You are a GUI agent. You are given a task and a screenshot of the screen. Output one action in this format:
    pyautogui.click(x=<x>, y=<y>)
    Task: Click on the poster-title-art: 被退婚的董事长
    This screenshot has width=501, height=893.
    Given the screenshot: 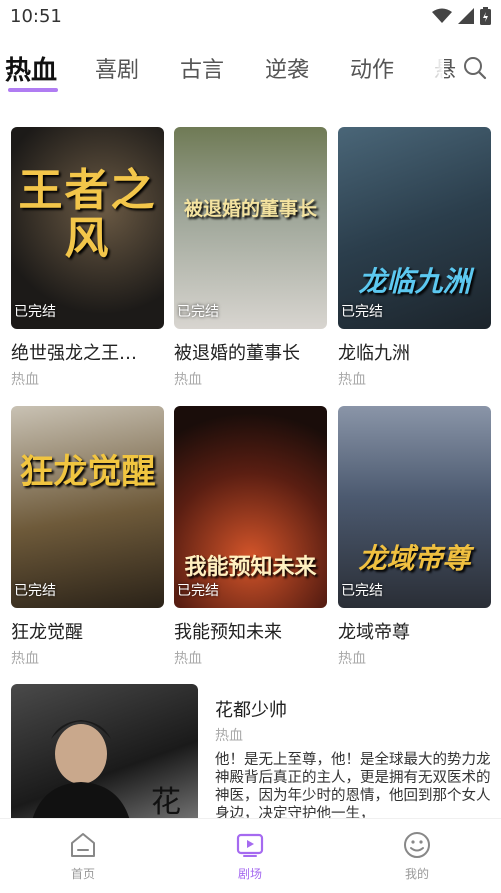 What is the action you would take?
    pyautogui.click(x=250, y=209)
    